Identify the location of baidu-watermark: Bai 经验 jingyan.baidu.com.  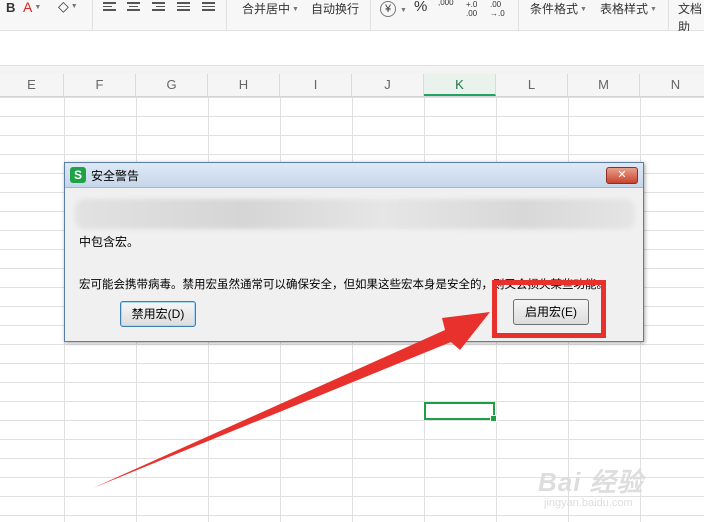
(591, 485).